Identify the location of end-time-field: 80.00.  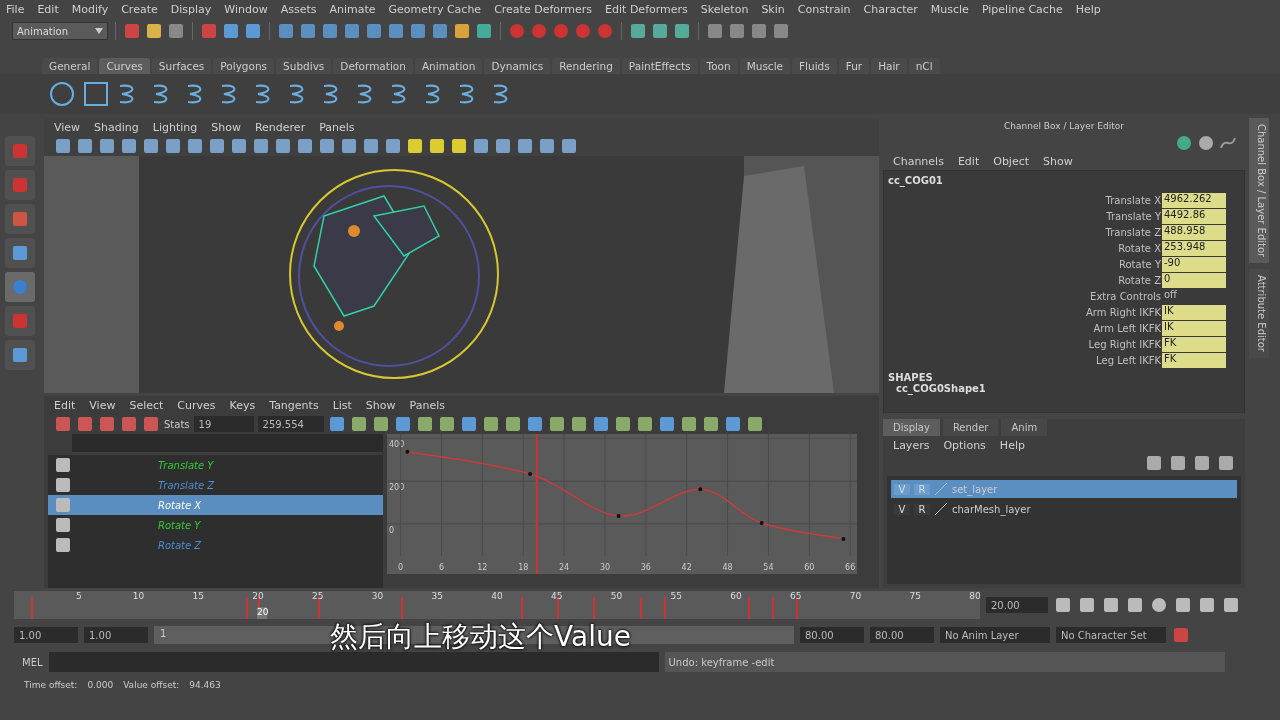
(902, 635).